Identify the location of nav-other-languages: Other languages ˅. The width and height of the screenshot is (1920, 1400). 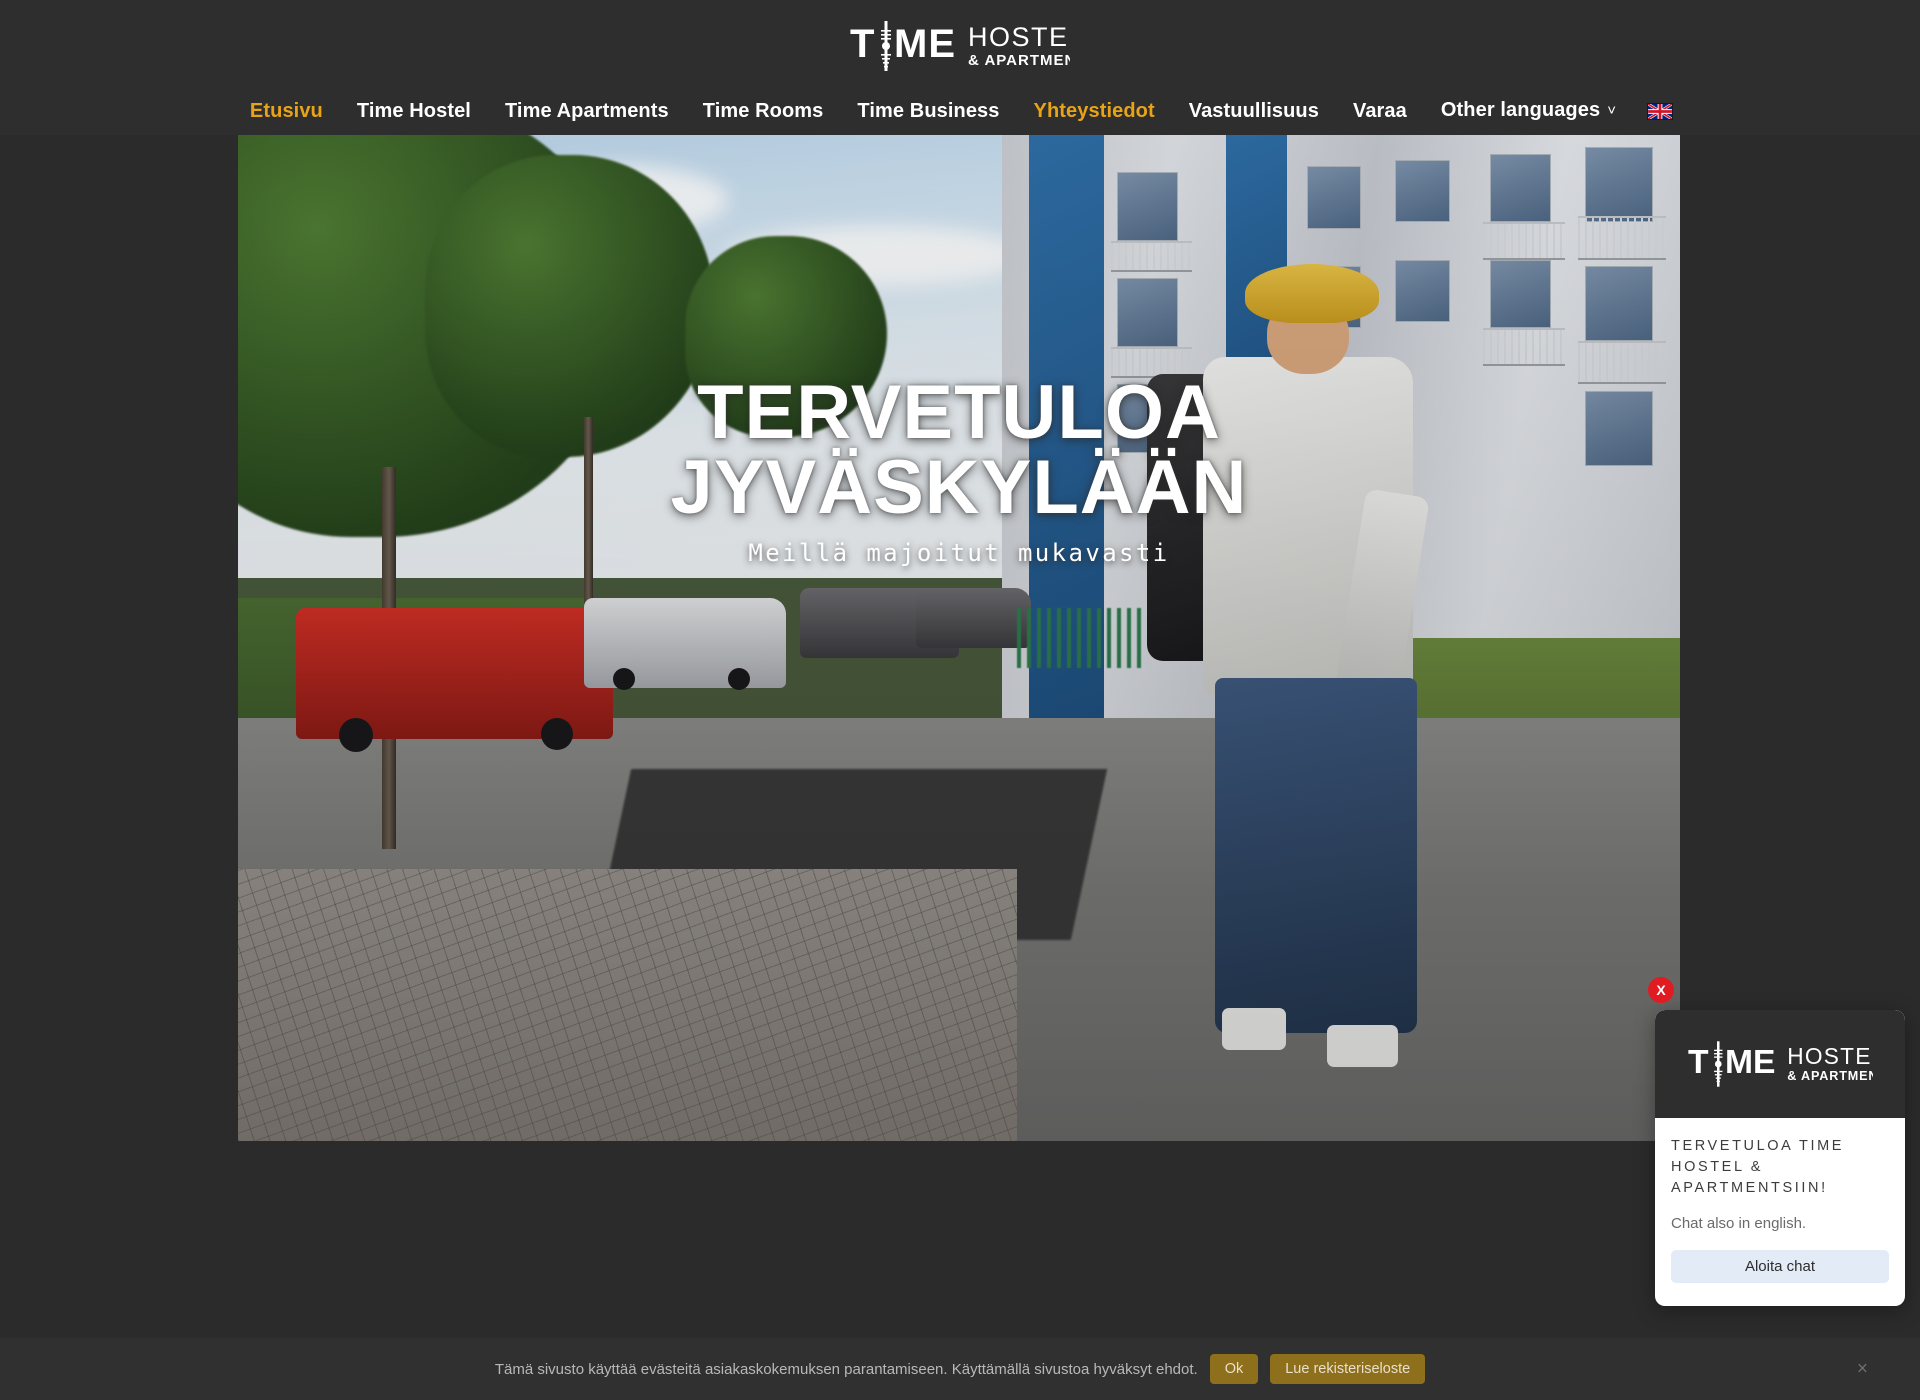
(1528, 111).